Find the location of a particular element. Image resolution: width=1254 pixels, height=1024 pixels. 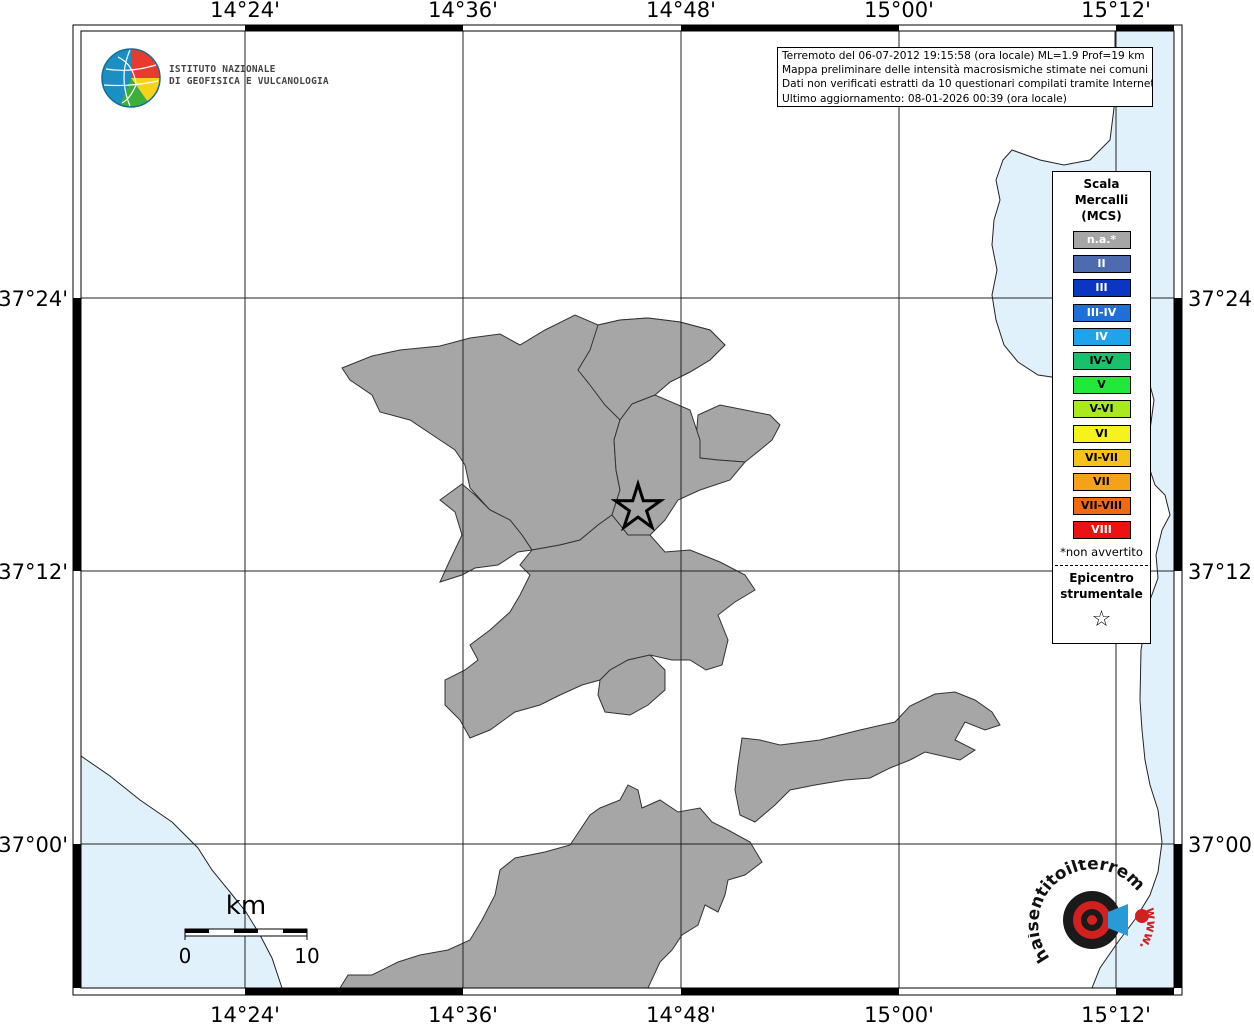

hai-sentito-il-terremoto-logo: haisentitoilterremoto.it www. is located at coordinates (1093, 913).